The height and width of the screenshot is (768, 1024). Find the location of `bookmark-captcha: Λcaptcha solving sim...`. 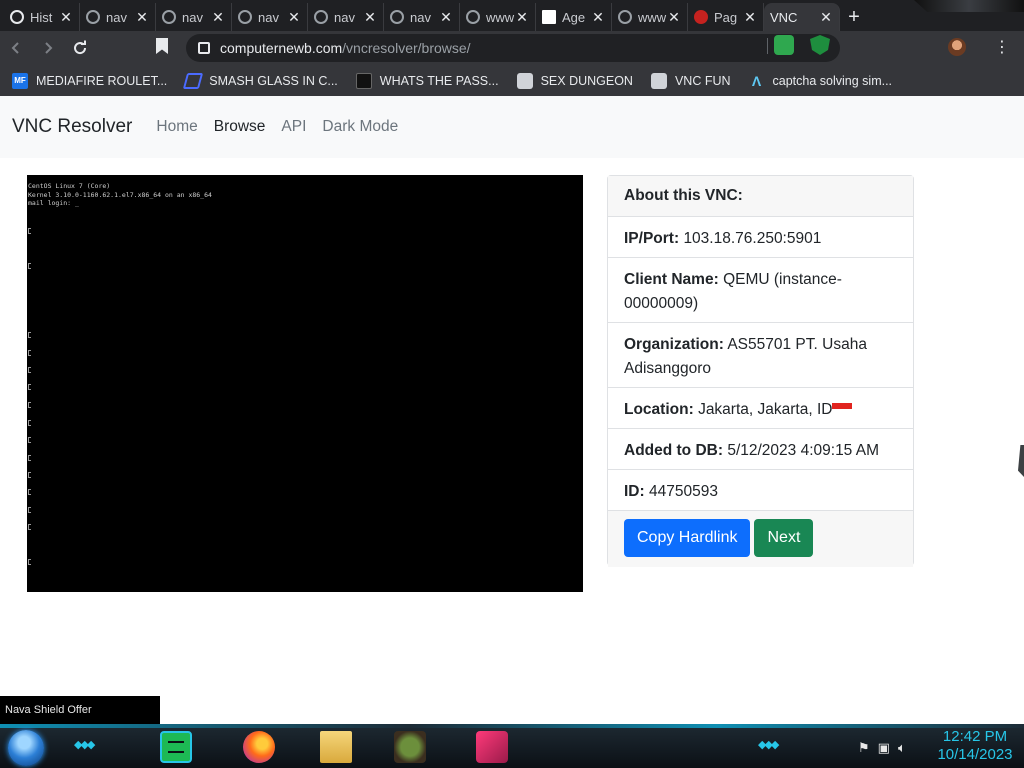

bookmark-captcha: Λcaptcha solving sim... is located at coordinates (820, 80).